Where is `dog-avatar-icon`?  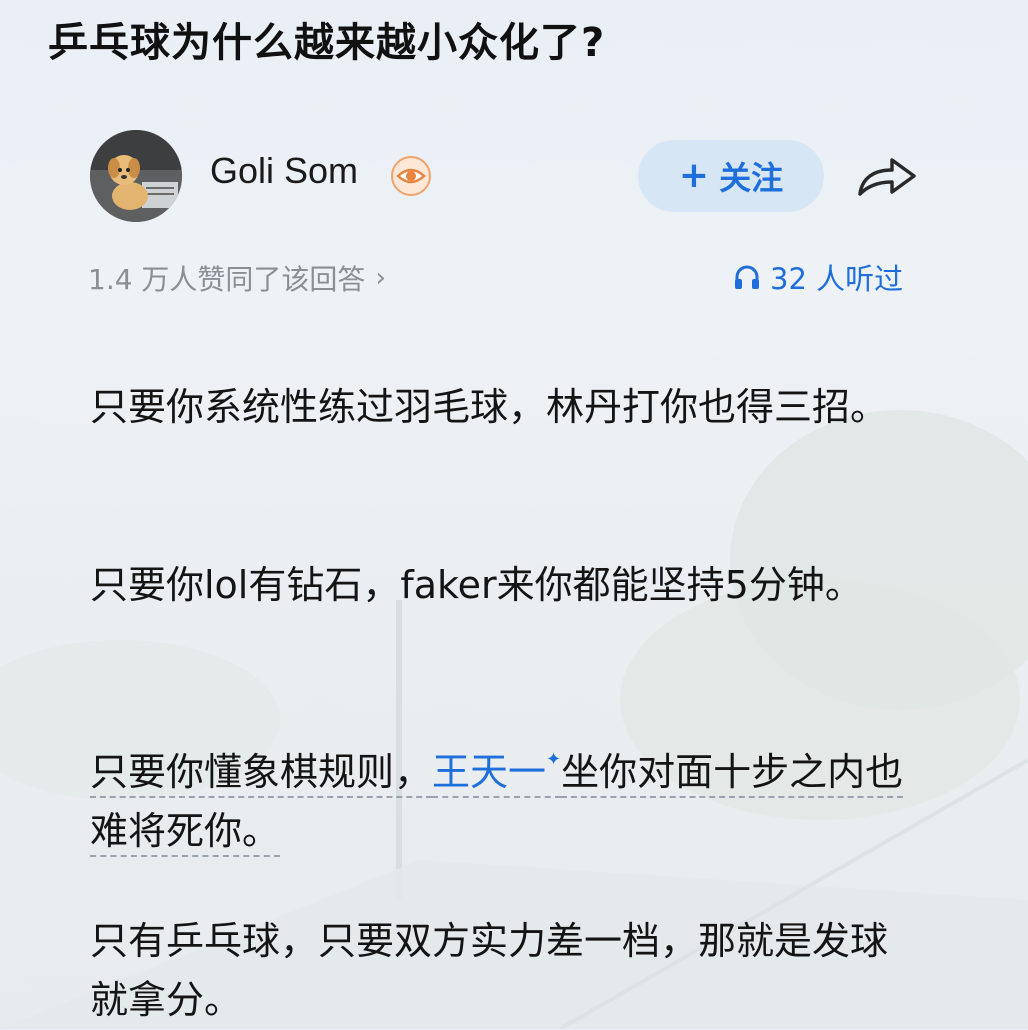
dog-avatar-icon is located at coordinates (136, 176).